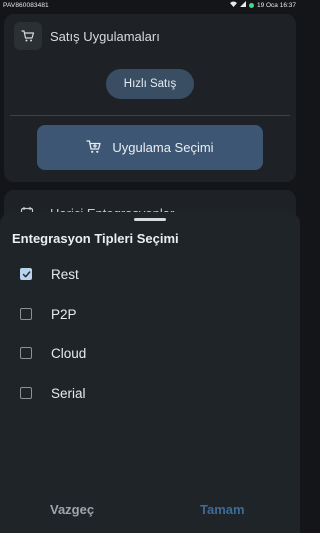 The width and height of the screenshot is (320, 533). I want to click on app-select-label: Uygulama Seçimi, so click(163, 147).